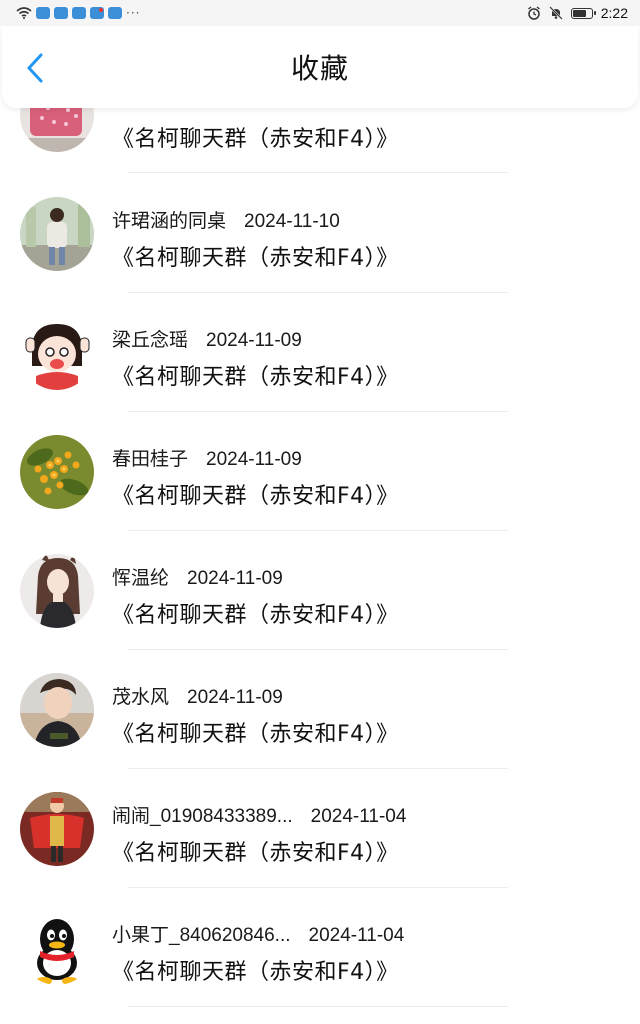 The width and height of the screenshot is (640, 1024). Describe the element at coordinates (320, 355) in the screenshot. I see `list-item: 梁丘念瑶 2024-11-09 《名柯聊天群（赤安和F4）》` at that location.